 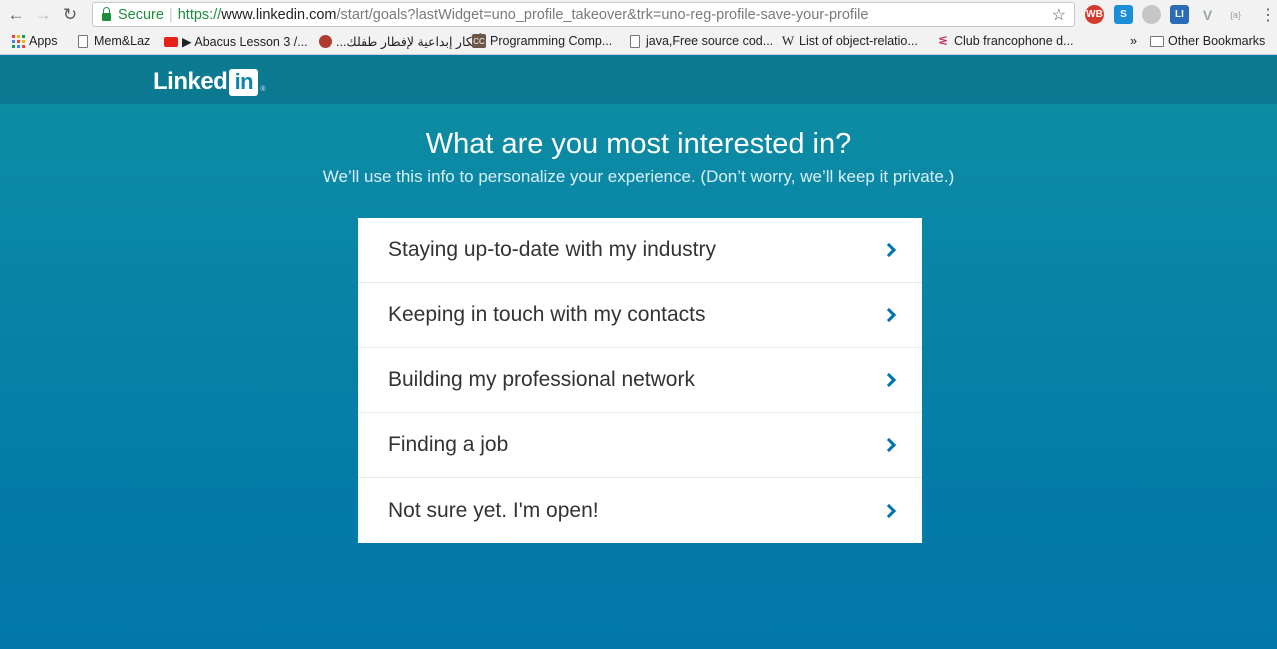 What do you see at coordinates (190, 81) in the screenshot?
I see `logo-word: Linked` at bounding box center [190, 81].